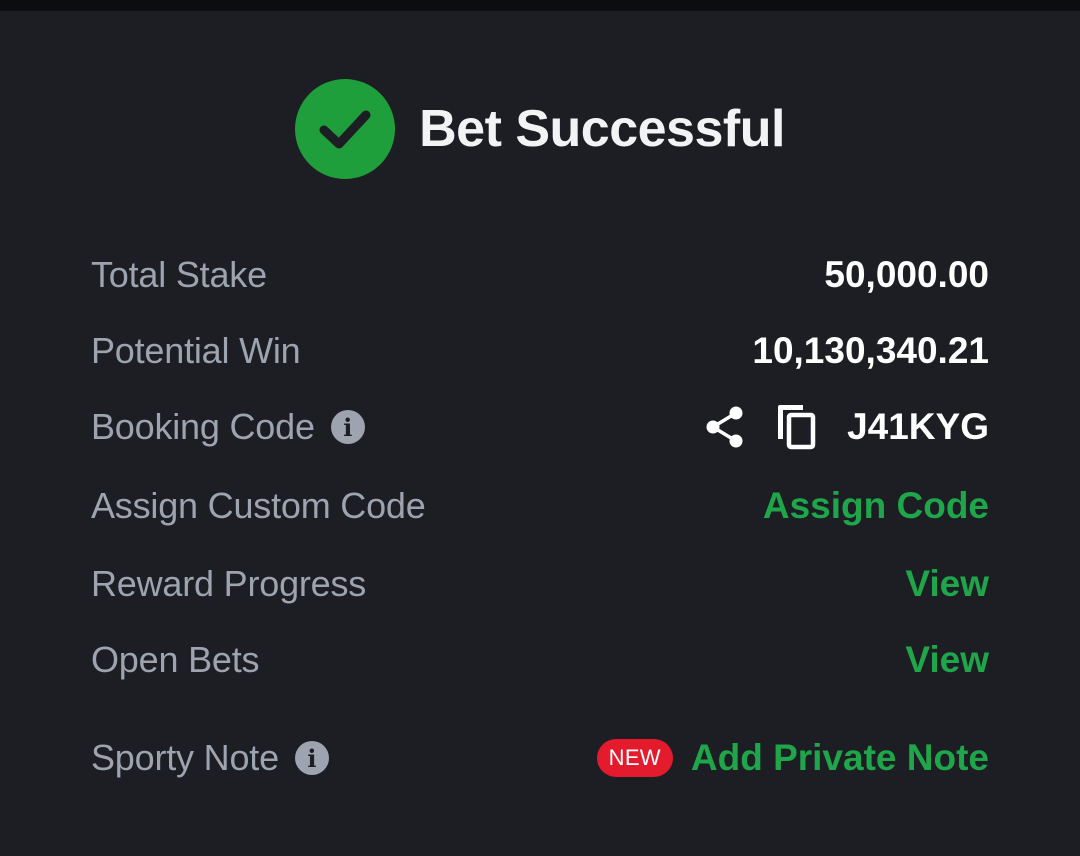 This screenshot has width=1080, height=856. I want to click on total-stake-row: Total Stake 50,000.00, so click(540, 275).